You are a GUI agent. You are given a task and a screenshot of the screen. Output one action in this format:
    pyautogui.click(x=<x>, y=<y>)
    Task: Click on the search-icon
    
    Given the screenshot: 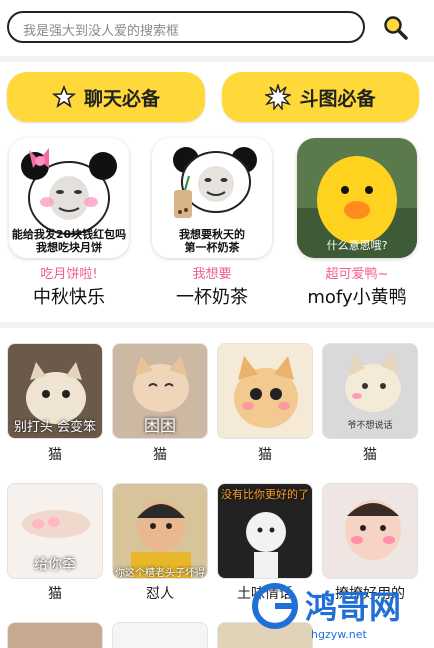 What is the action you would take?
    pyautogui.click(x=396, y=28)
    